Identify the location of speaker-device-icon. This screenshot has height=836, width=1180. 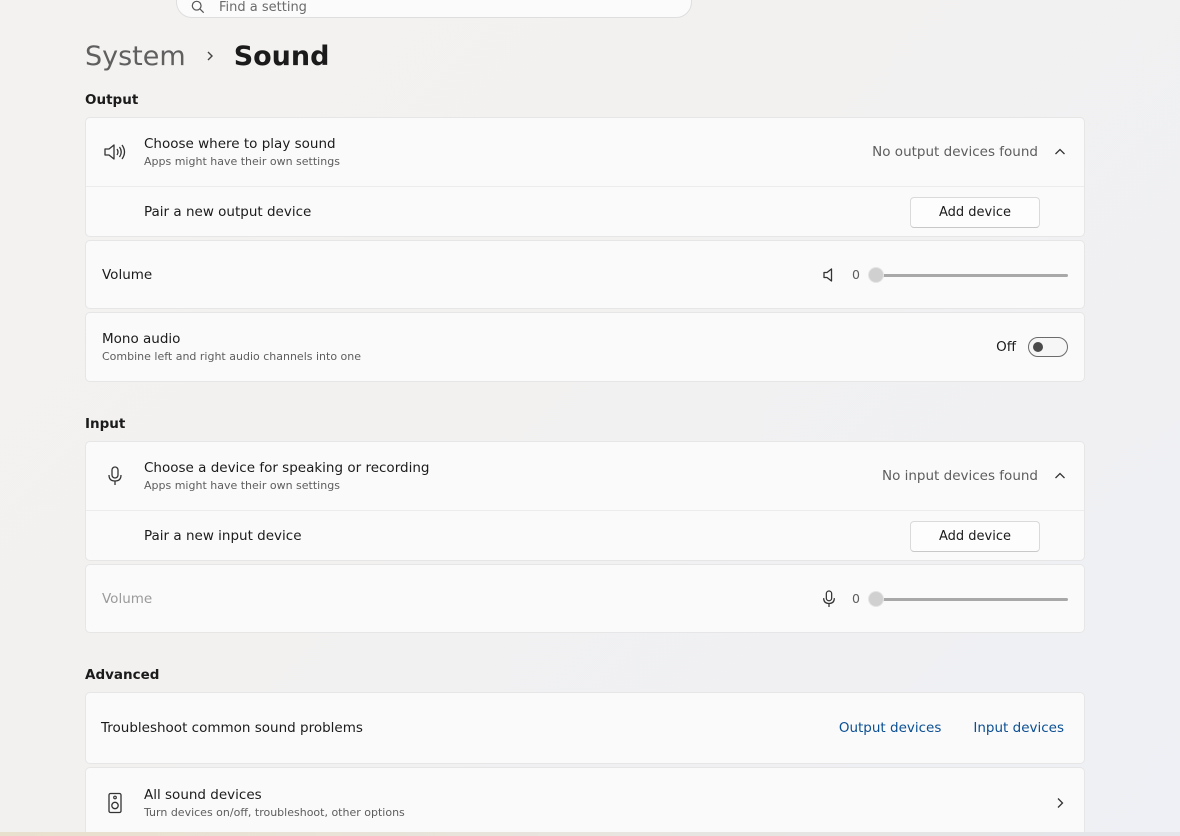
(115, 803).